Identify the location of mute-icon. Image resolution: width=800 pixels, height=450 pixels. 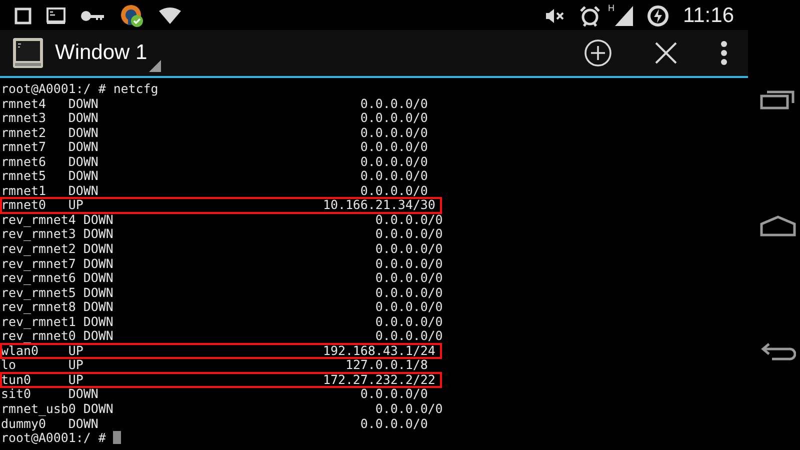
(555, 16).